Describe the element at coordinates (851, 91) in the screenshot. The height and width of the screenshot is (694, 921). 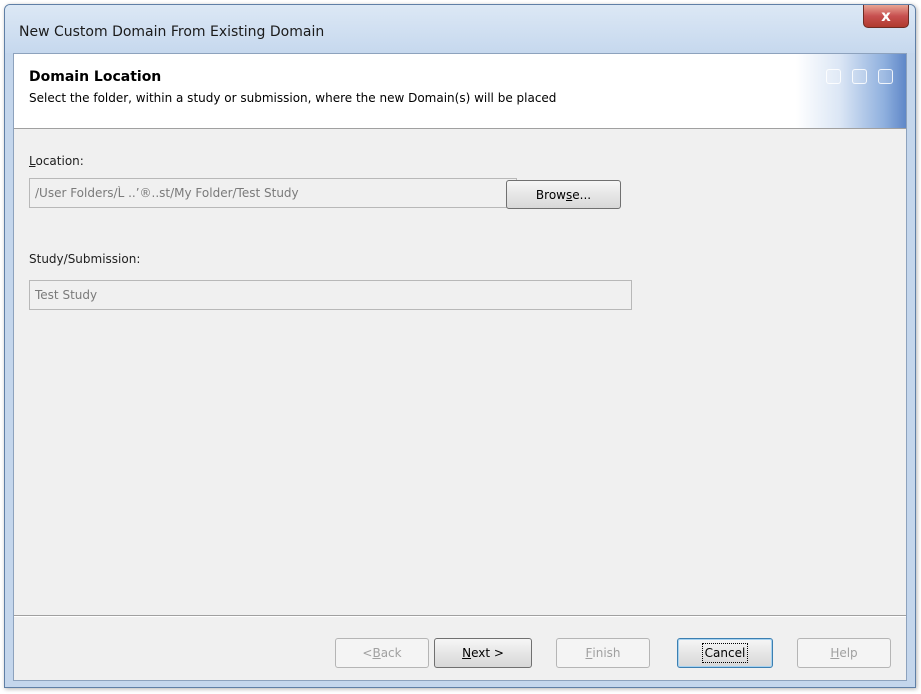
I see `header-decoration-icon` at that location.